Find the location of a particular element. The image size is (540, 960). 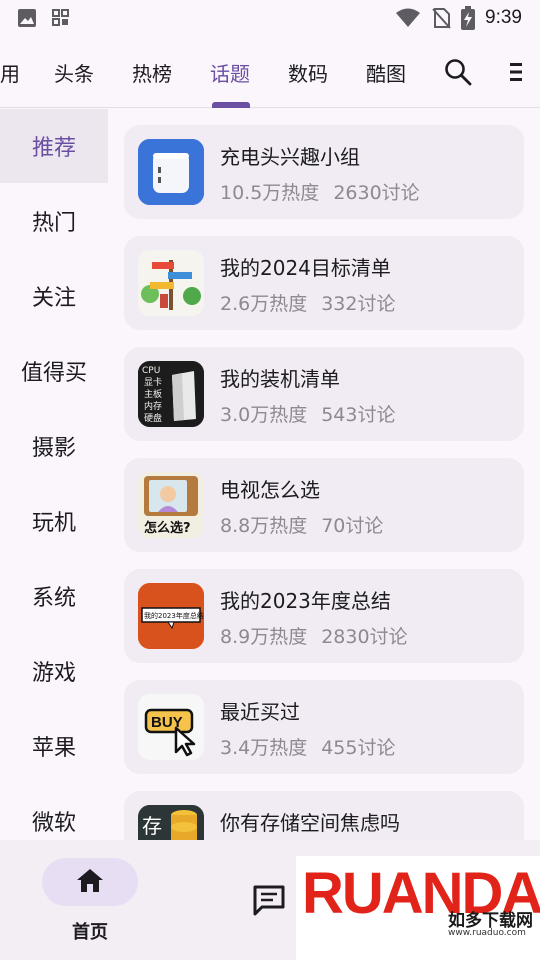

svg-text: 显卡 is located at coordinates (153, 382).